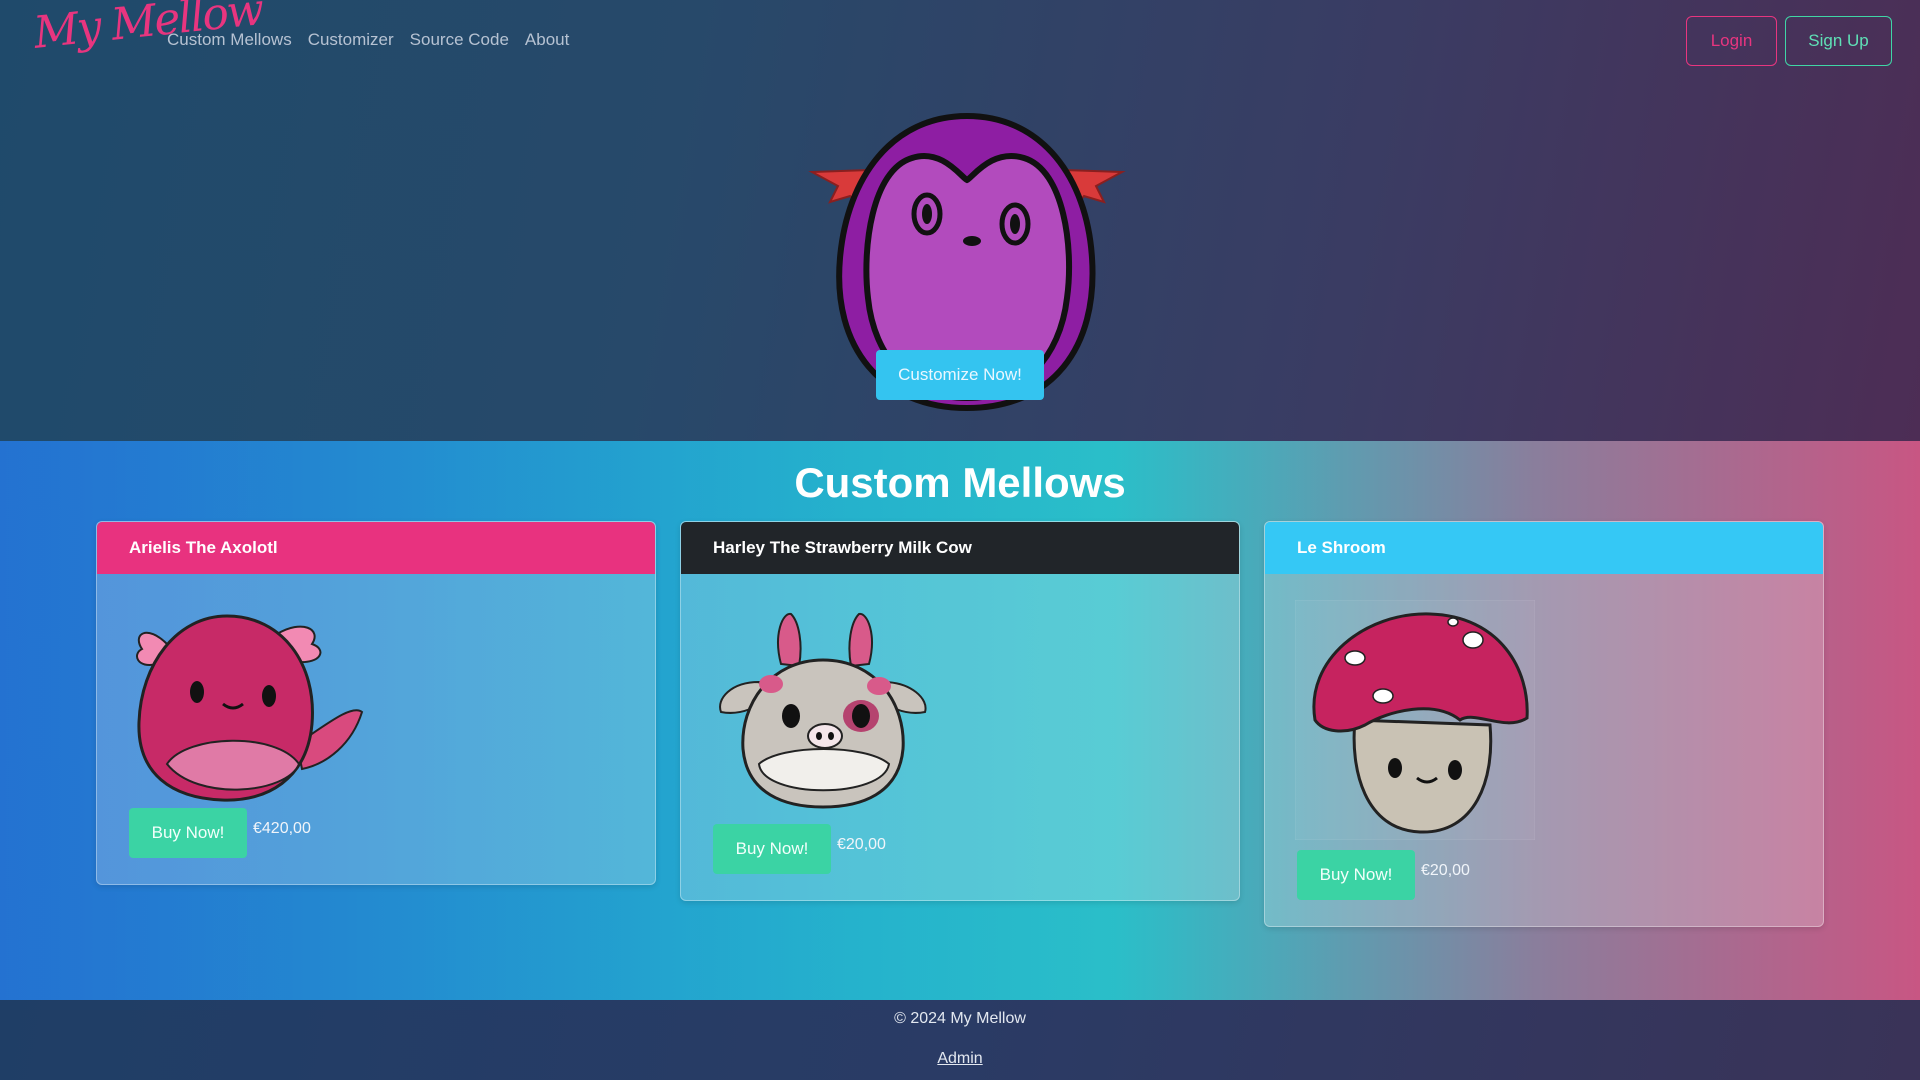 The image size is (1920, 1080). What do you see at coordinates (250, 708) in the screenshot?
I see `axolotl-mellow-image` at bounding box center [250, 708].